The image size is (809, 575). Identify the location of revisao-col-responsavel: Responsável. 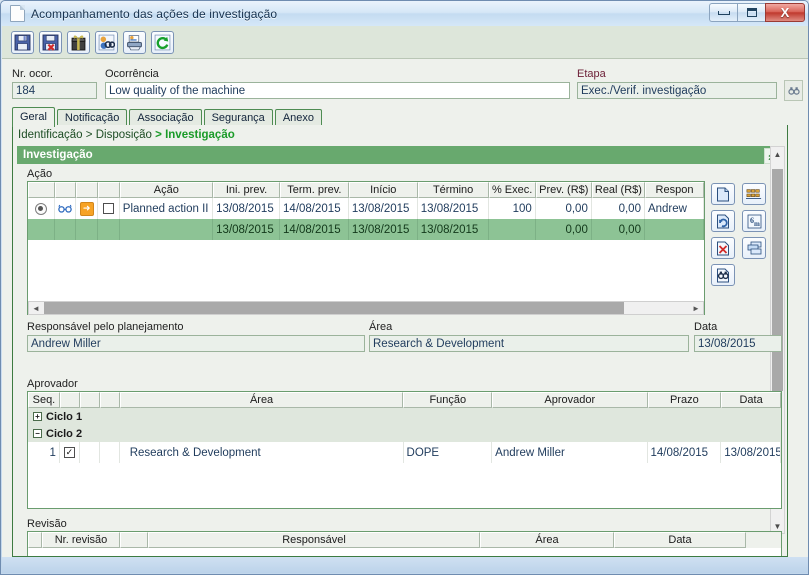
(314, 540).